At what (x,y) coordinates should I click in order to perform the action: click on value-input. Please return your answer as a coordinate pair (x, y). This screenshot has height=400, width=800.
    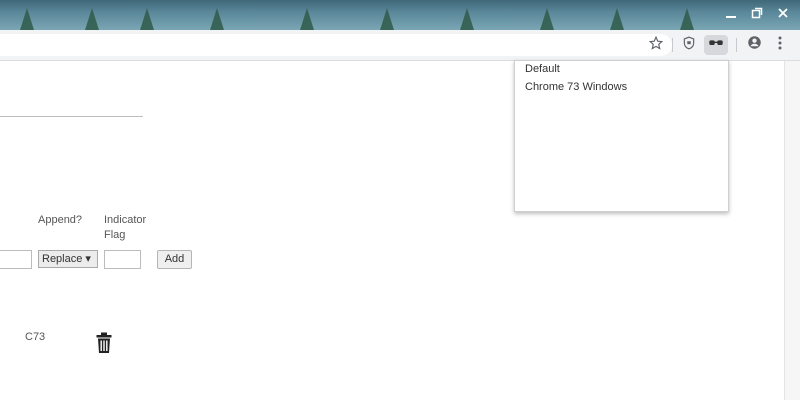
    Looking at the image, I should click on (16, 259).